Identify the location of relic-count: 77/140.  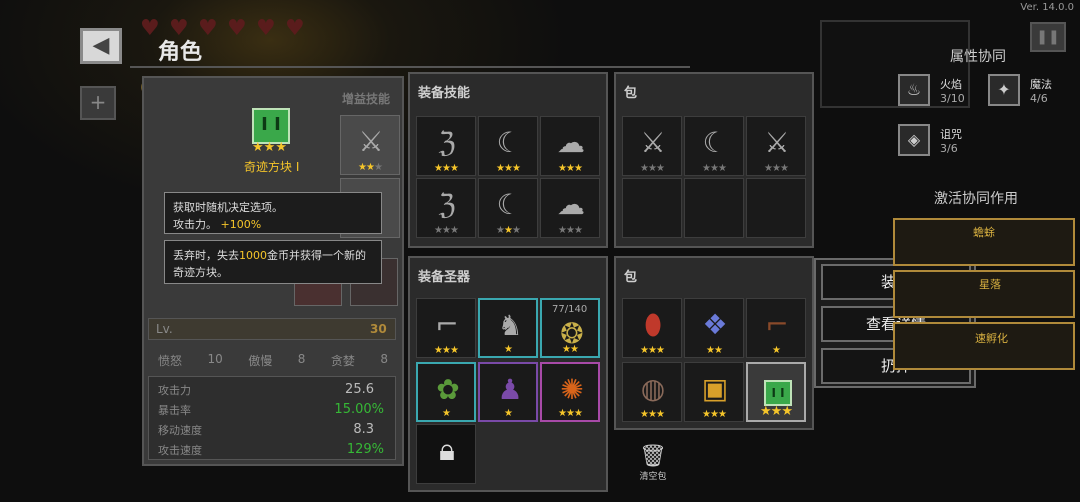
(570, 309).